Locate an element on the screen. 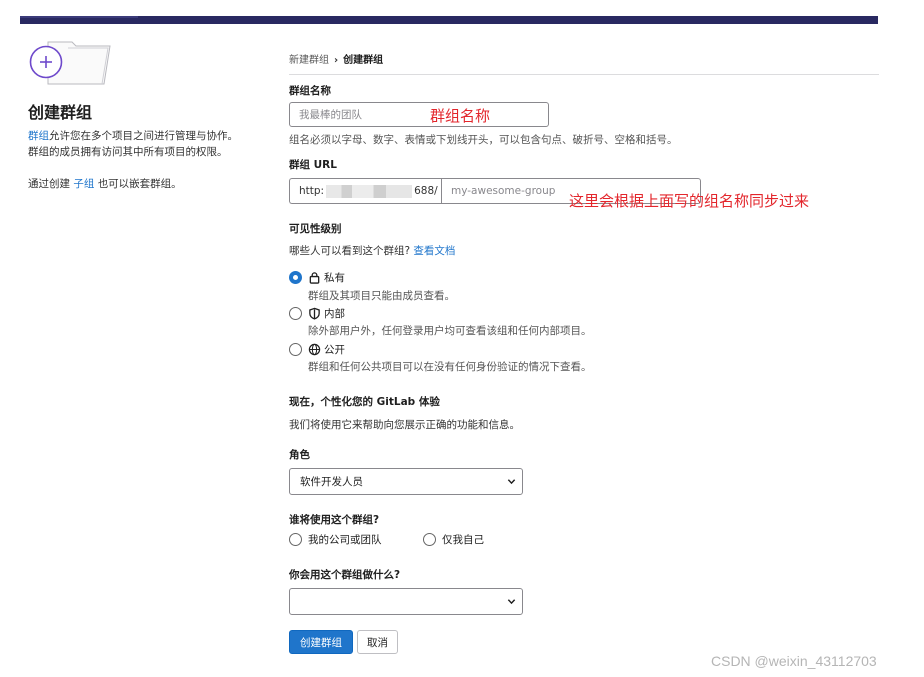  visibility-docs-link: 查看文档 is located at coordinates (434, 251).